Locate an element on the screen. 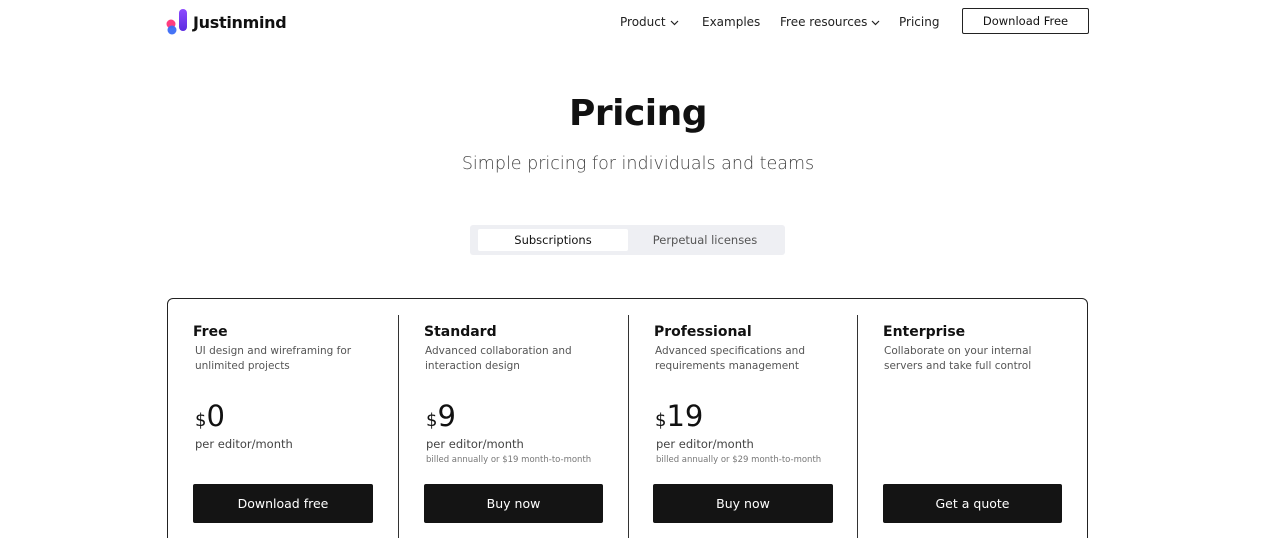 The width and height of the screenshot is (1276, 538). price-amount: 9 is located at coordinates (446, 416).